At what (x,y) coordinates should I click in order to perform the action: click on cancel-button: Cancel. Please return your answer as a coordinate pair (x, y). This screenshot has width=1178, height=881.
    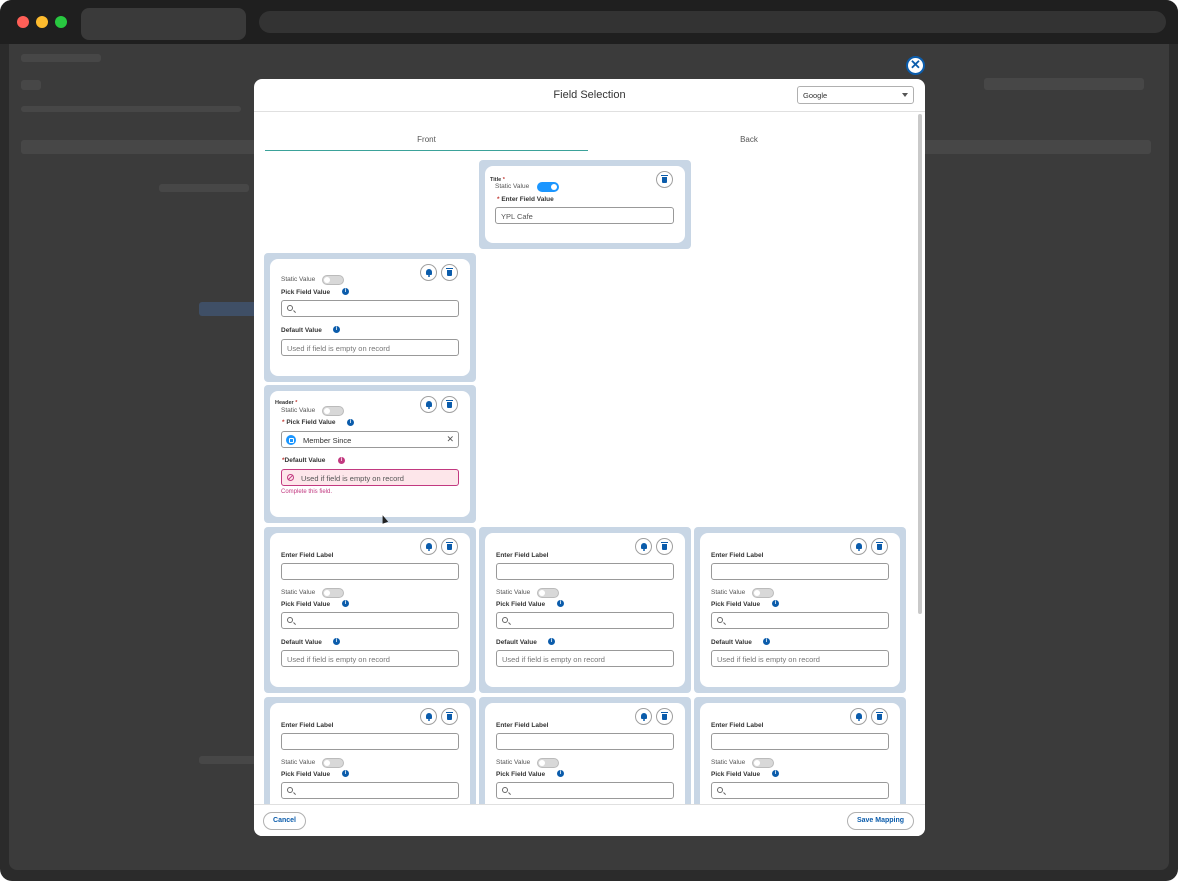
    Looking at the image, I should click on (284, 821).